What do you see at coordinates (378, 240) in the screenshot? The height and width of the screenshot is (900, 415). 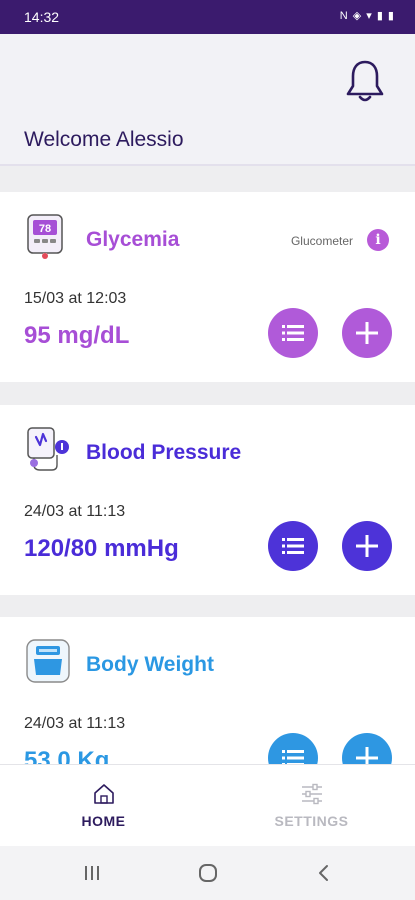 I see `info-icon: i` at bounding box center [378, 240].